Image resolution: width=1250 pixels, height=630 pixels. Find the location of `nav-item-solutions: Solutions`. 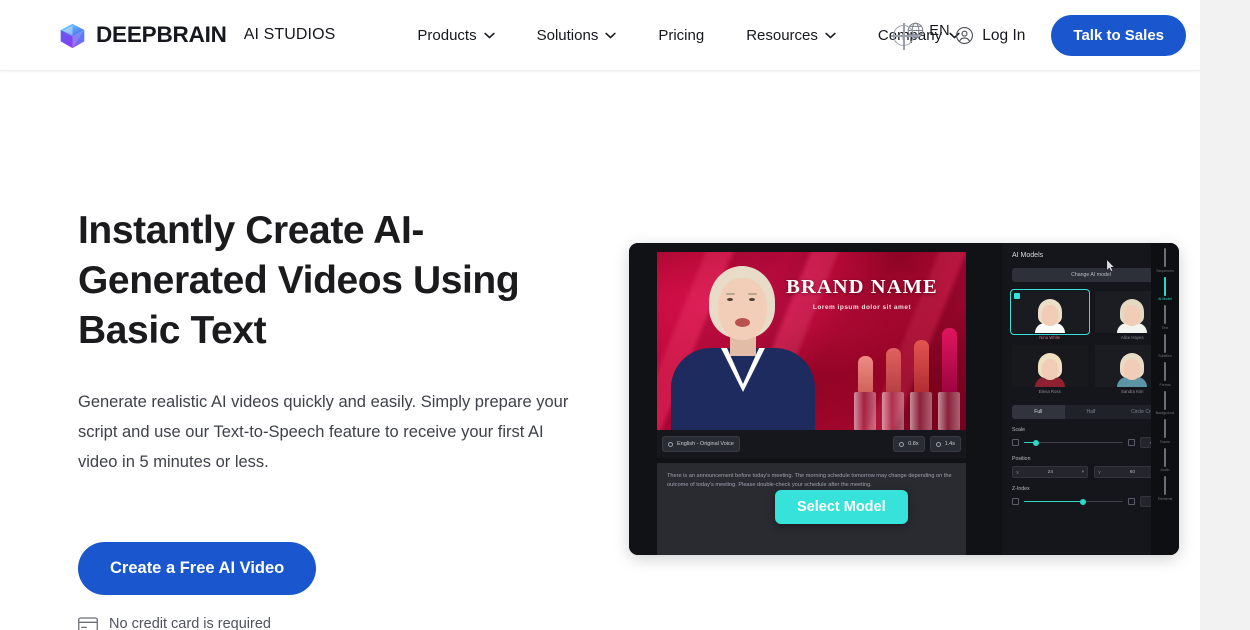

nav-item-solutions: Solutions is located at coordinates (577, 35).